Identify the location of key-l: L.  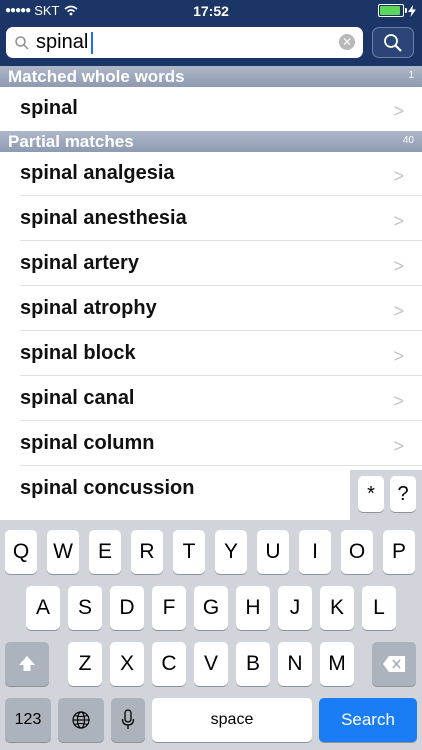
(379, 608).